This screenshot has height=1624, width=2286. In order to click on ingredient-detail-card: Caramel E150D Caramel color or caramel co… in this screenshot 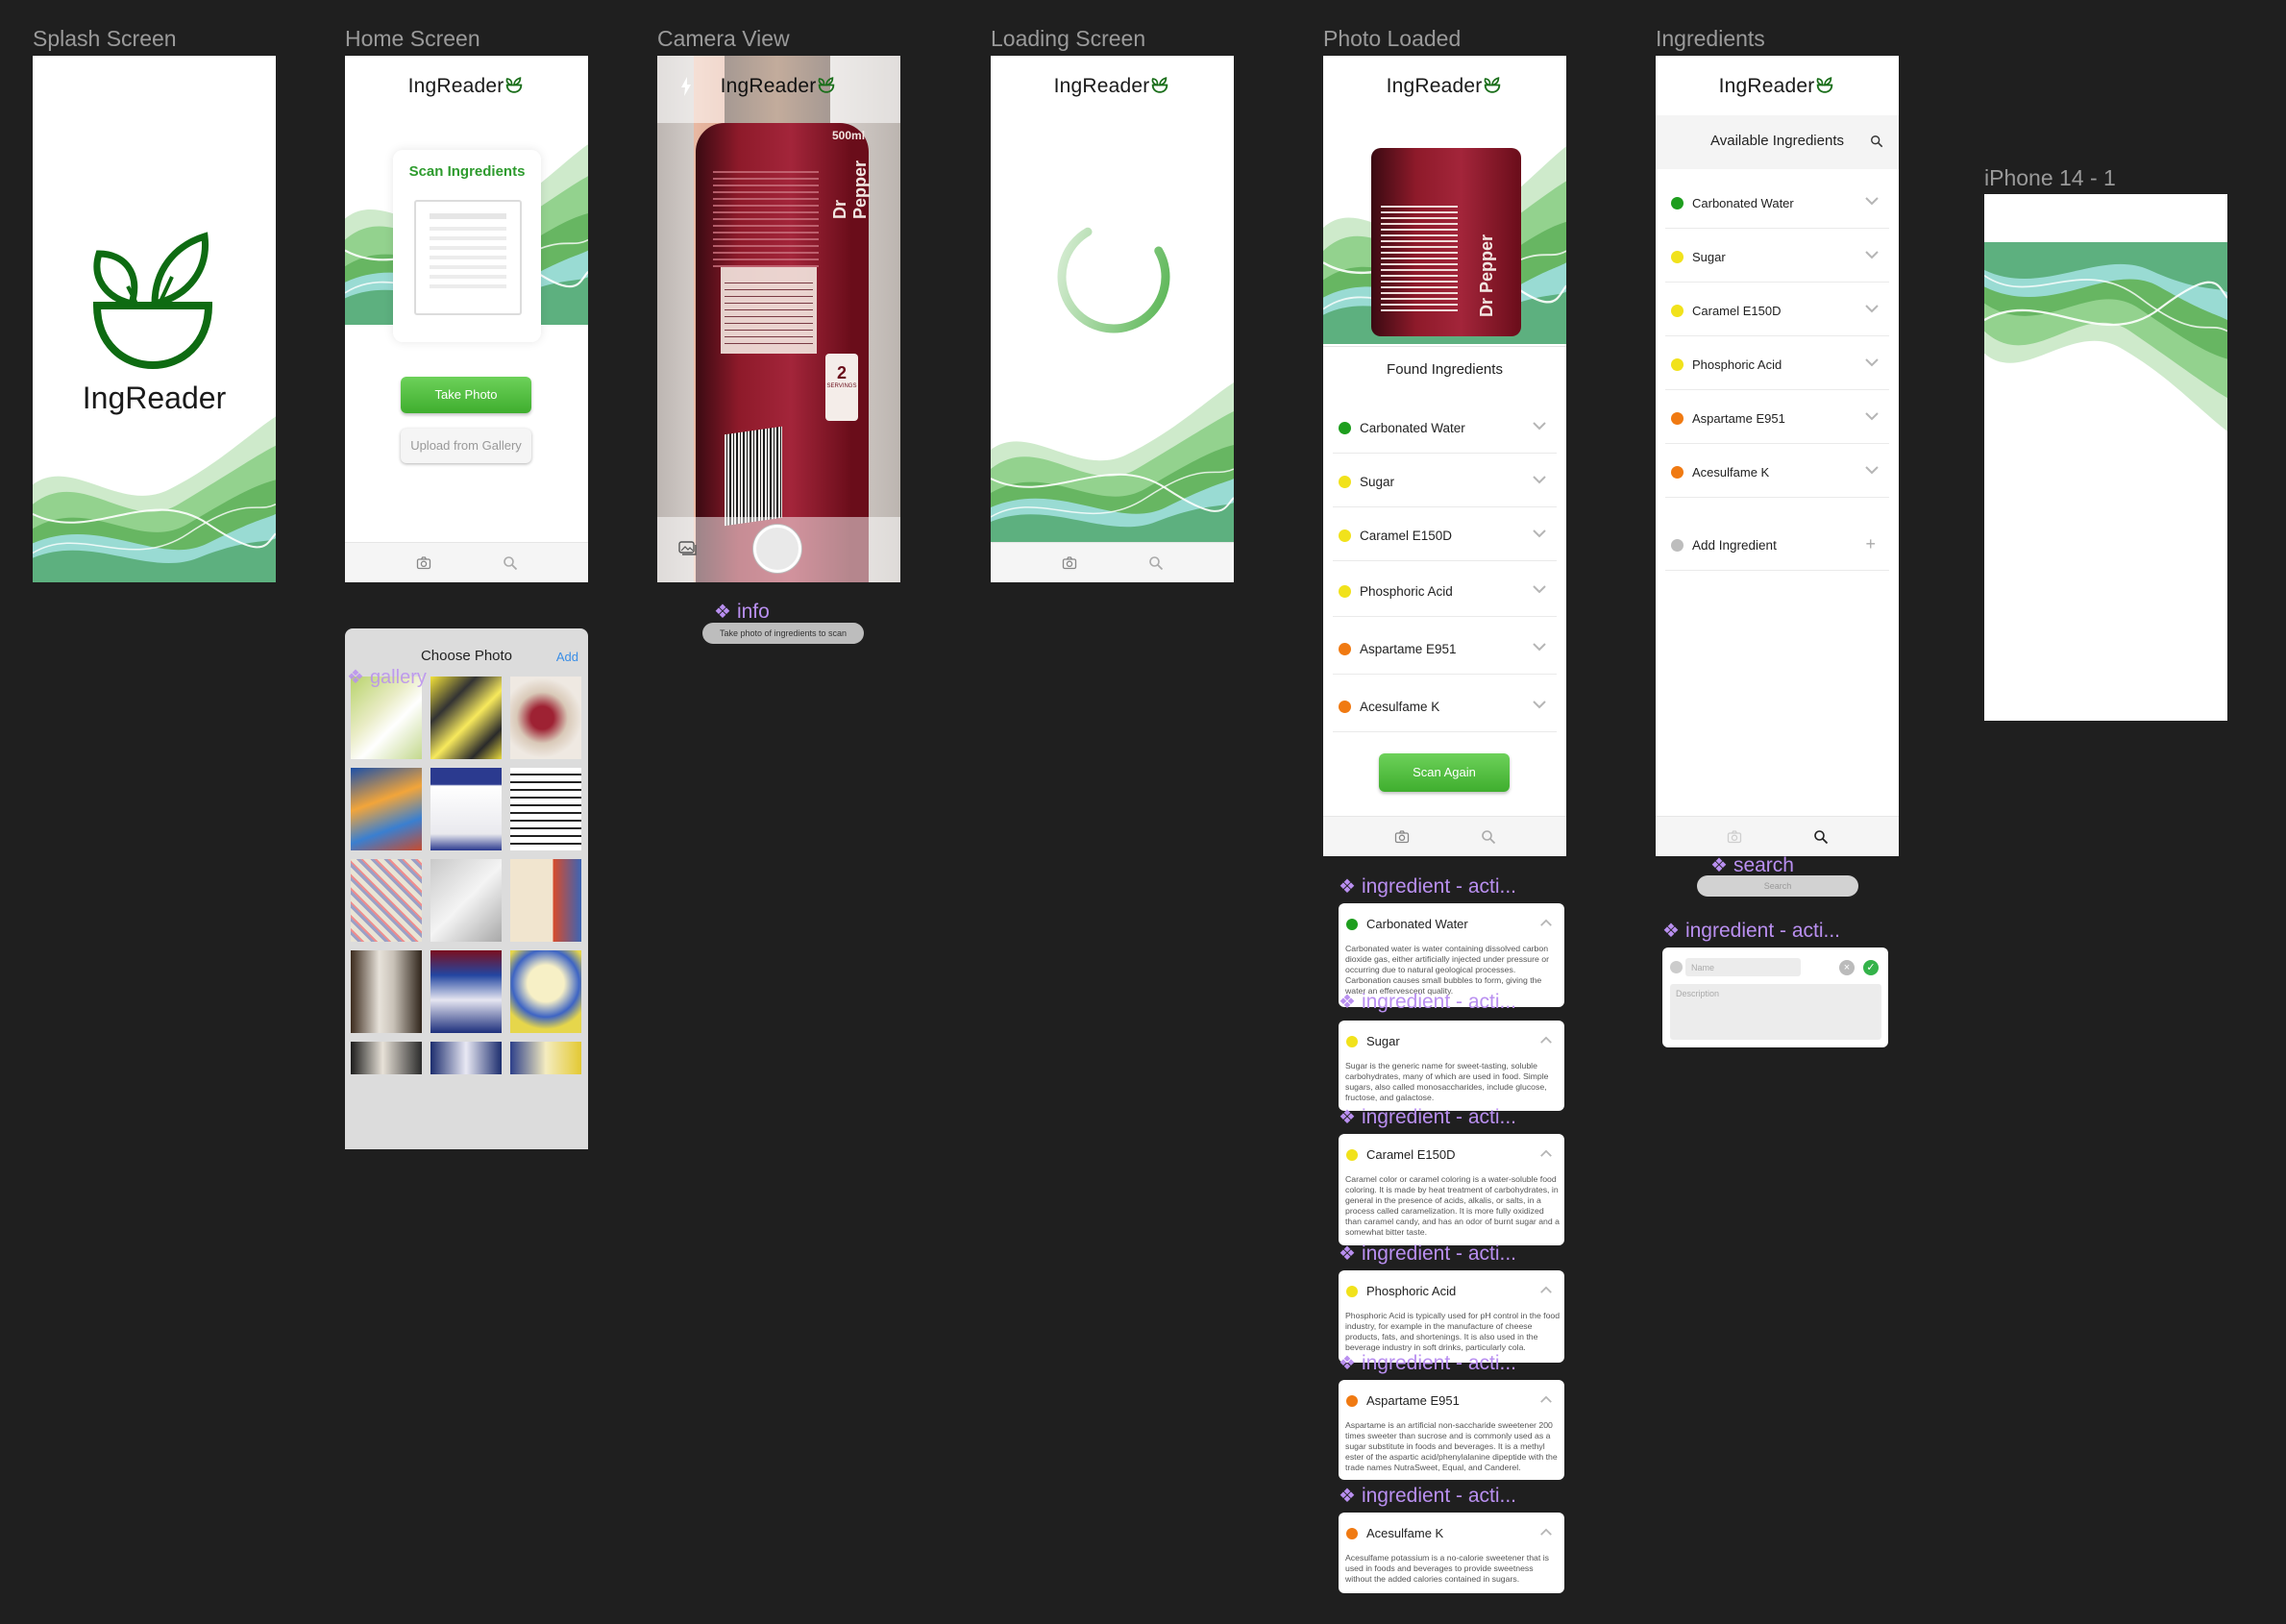, I will do `click(1451, 1189)`.